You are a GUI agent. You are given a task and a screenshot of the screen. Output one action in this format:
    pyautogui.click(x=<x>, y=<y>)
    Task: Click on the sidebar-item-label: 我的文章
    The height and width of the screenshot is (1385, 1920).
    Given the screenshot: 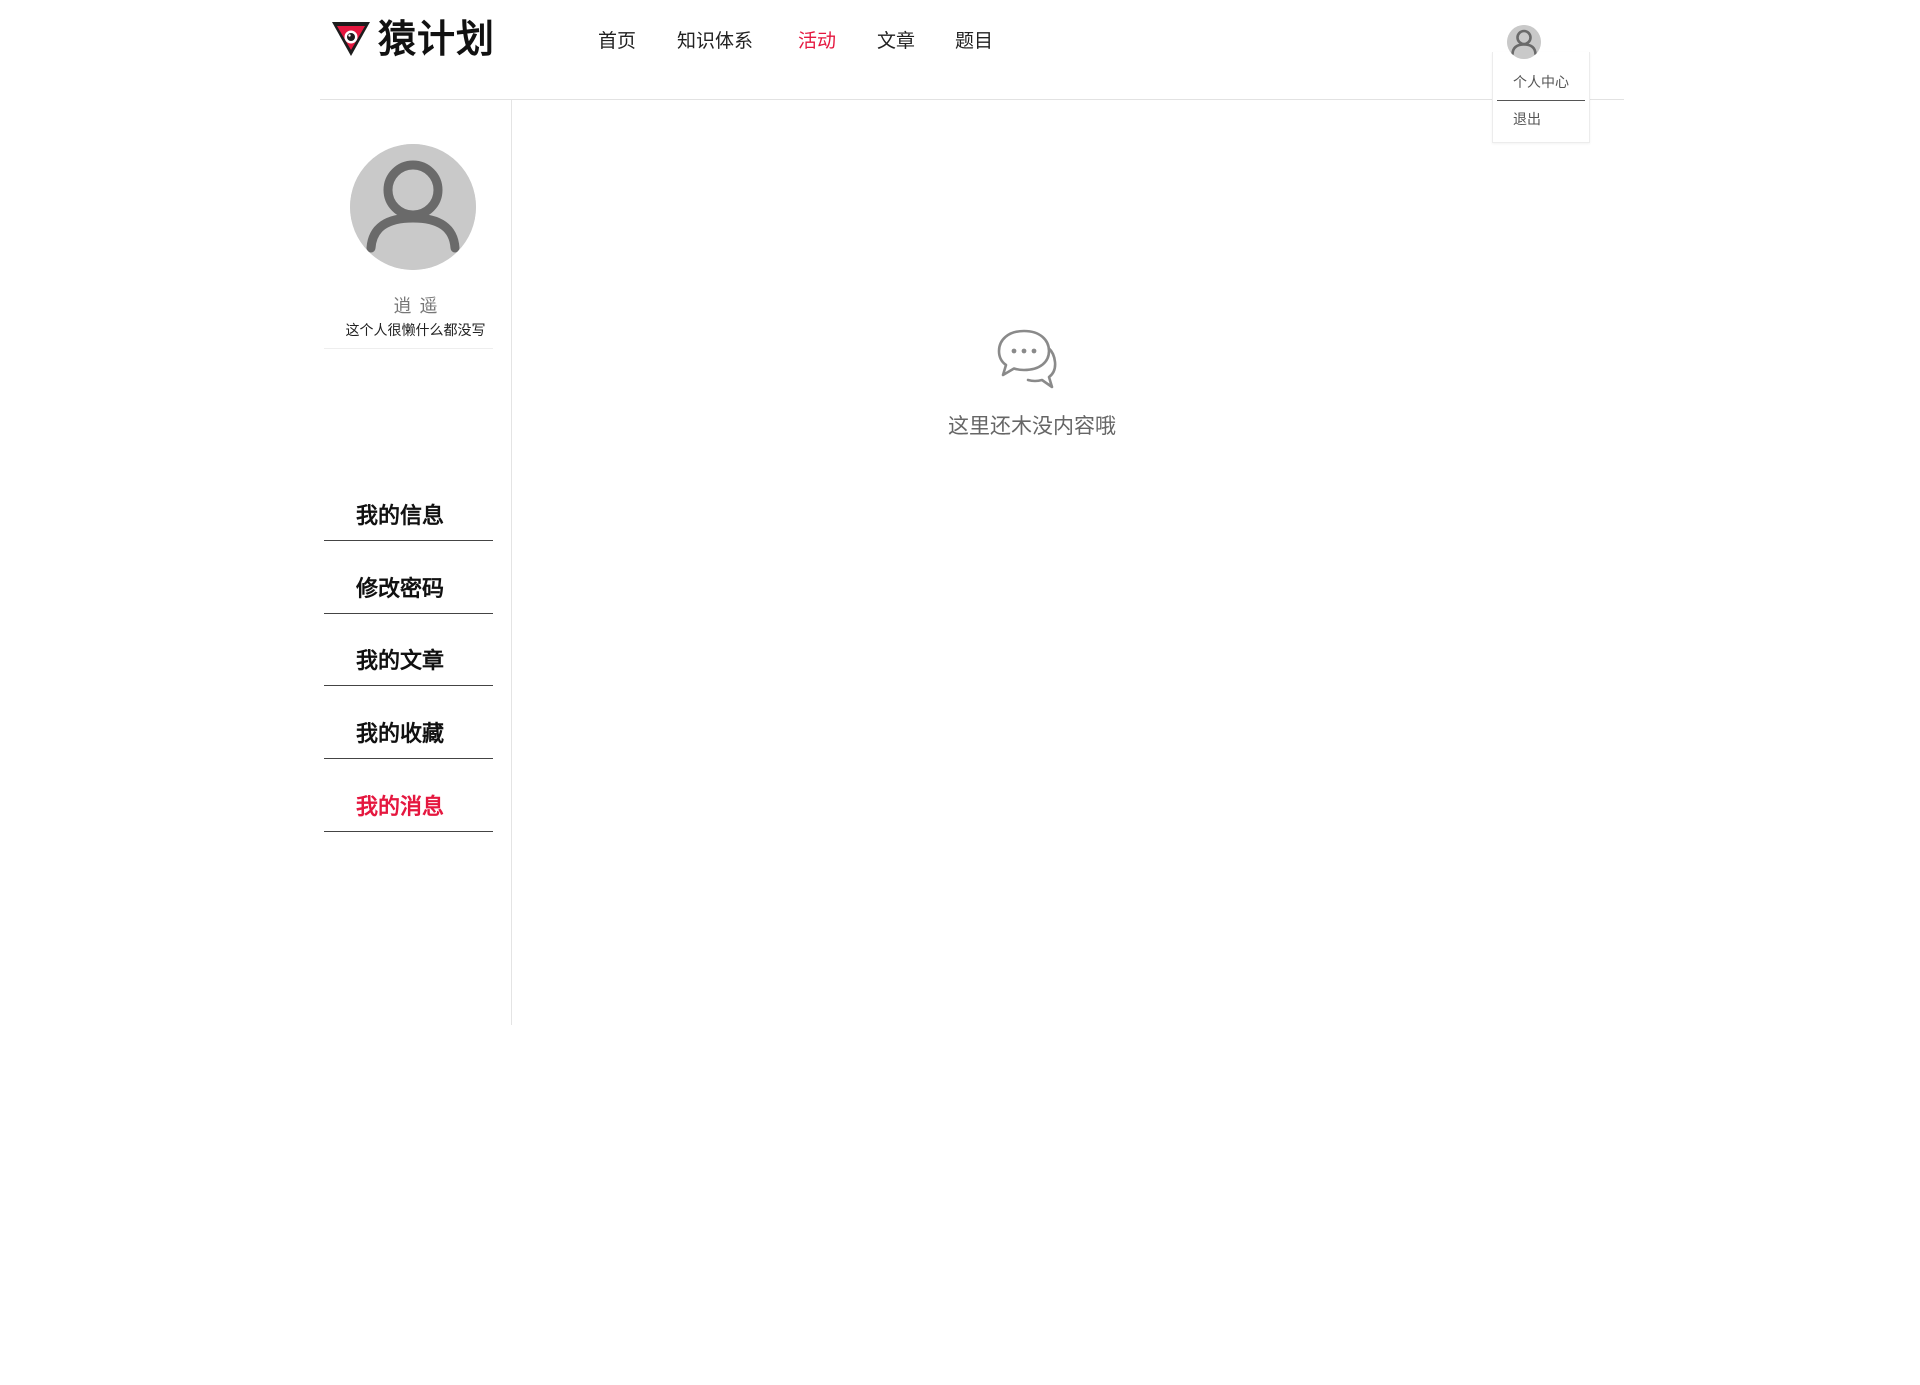 What is the action you would take?
    pyautogui.click(x=400, y=661)
    